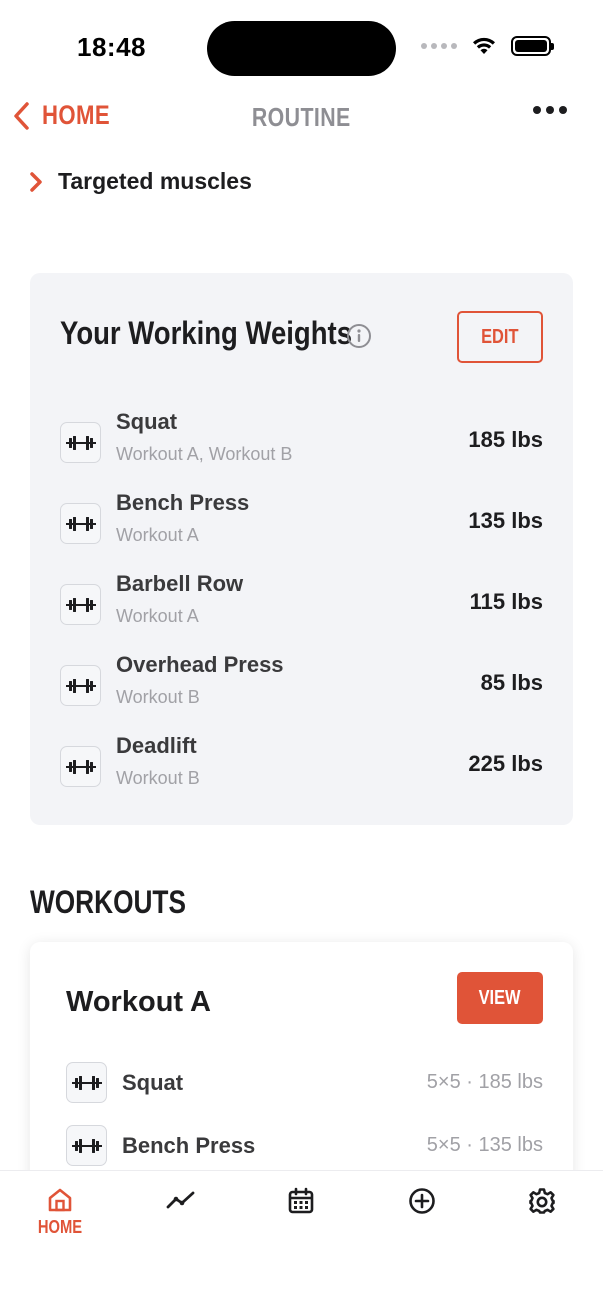 The image size is (603, 1311). What do you see at coordinates (550, 110) in the screenshot?
I see `more-options-icon` at bounding box center [550, 110].